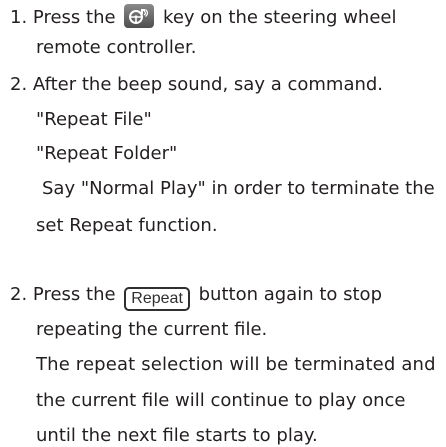 The width and height of the screenshot is (446, 447). Describe the element at coordinates (74, 294) in the screenshot. I see `step-2b-text-before-button: Press the` at that location.